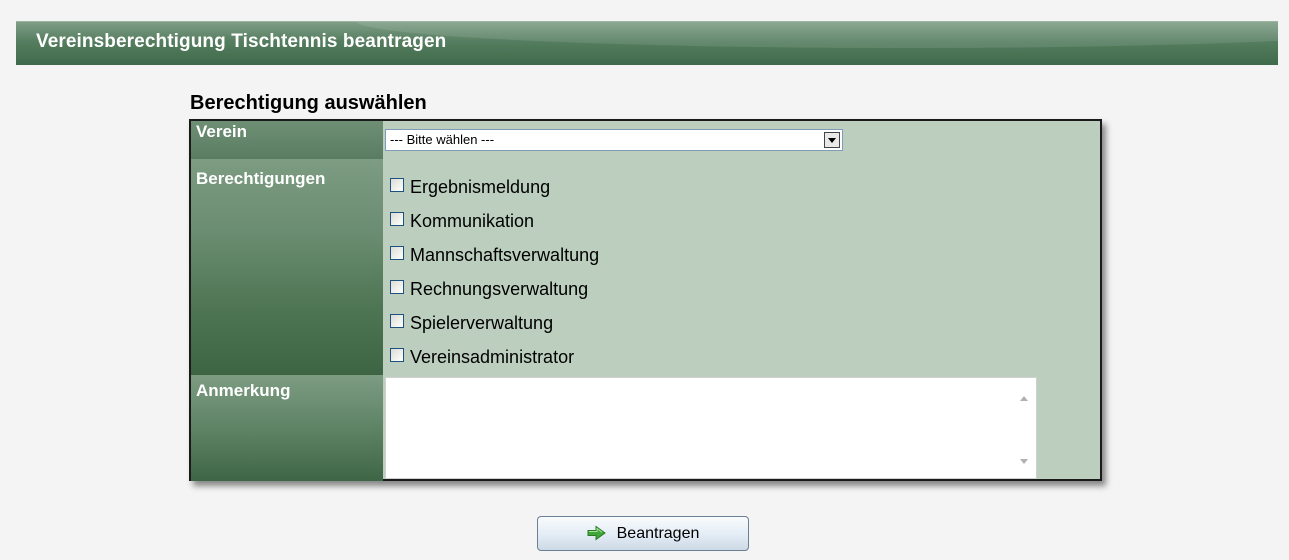  What do you see at coordinates (1024, 461) in the screenshot?
I see `scroll-down-icon` at bounding box center [1024, 461].